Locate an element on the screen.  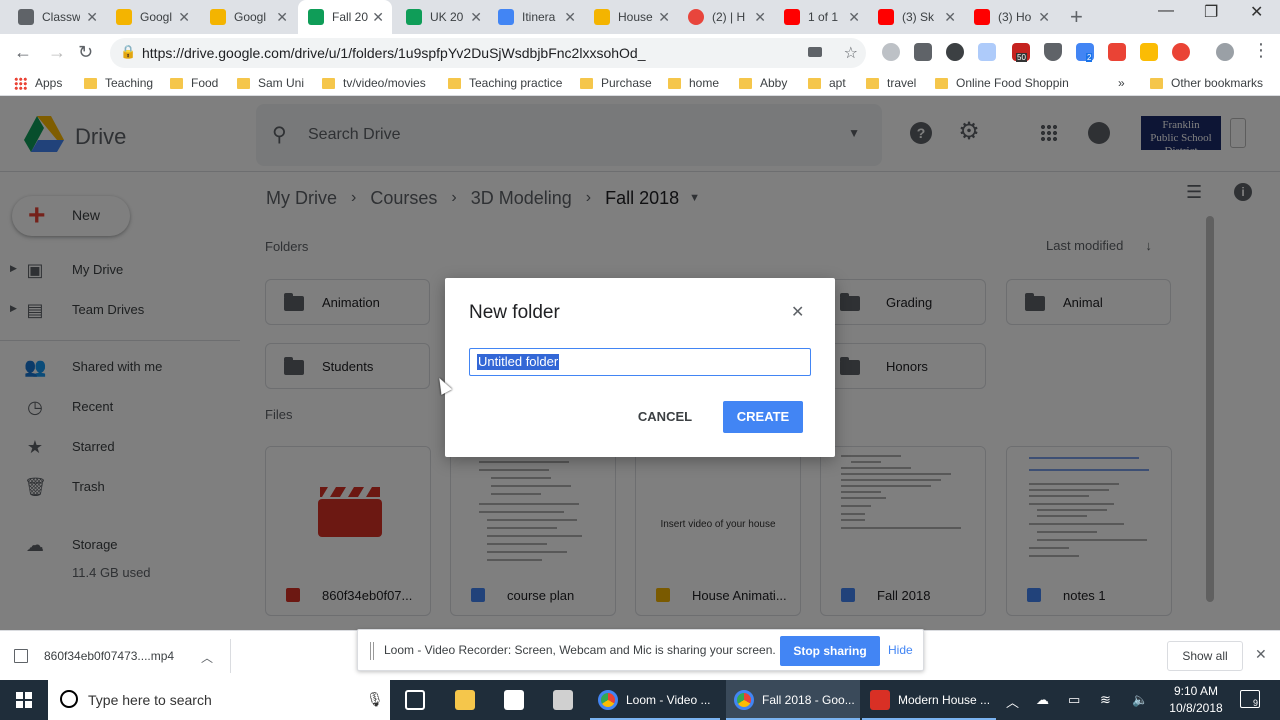
bookmark-item: Online Food Shoppin is located at coordinates (1006, 83).